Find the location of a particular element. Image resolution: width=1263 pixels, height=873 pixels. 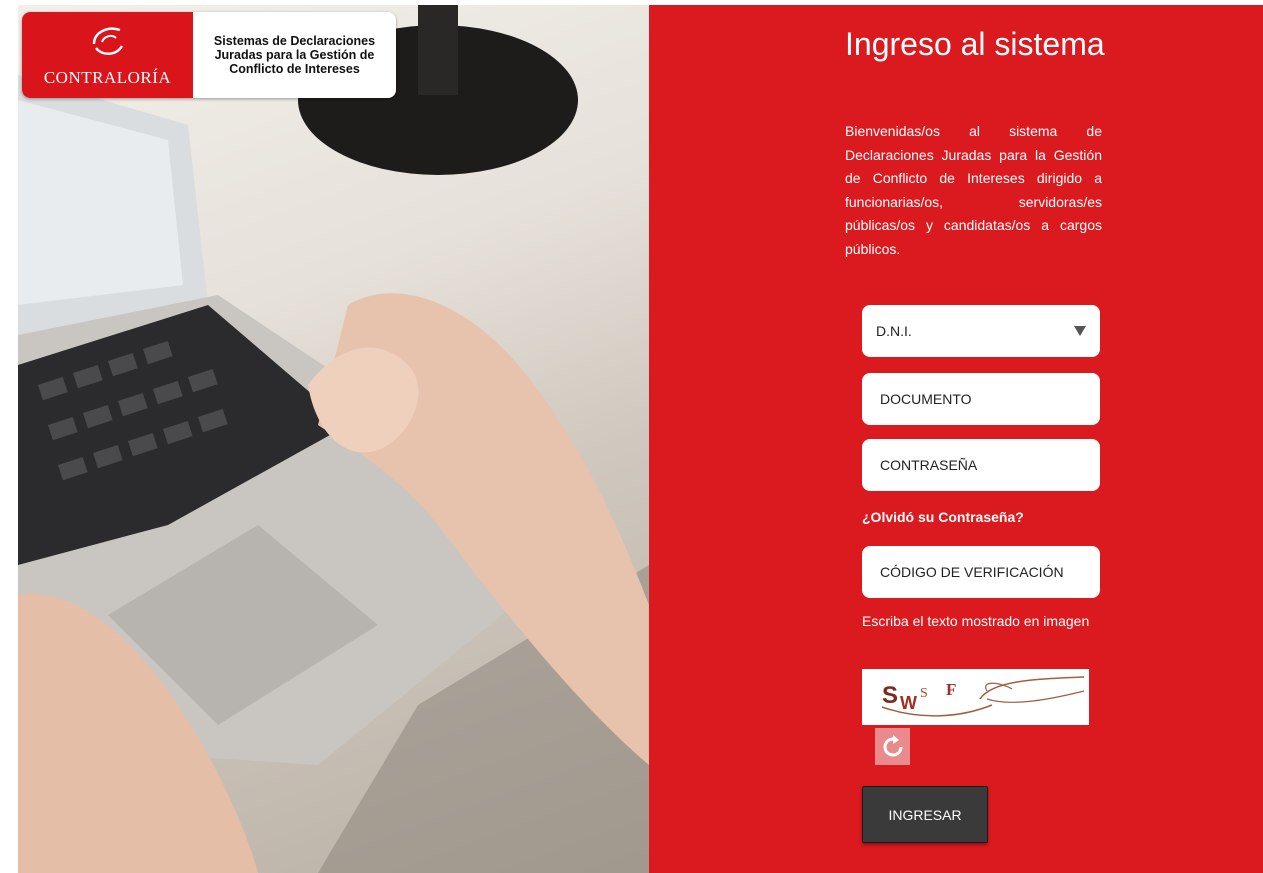

brand-name: CONTRALORÍA is located at coordinates (107, 77).